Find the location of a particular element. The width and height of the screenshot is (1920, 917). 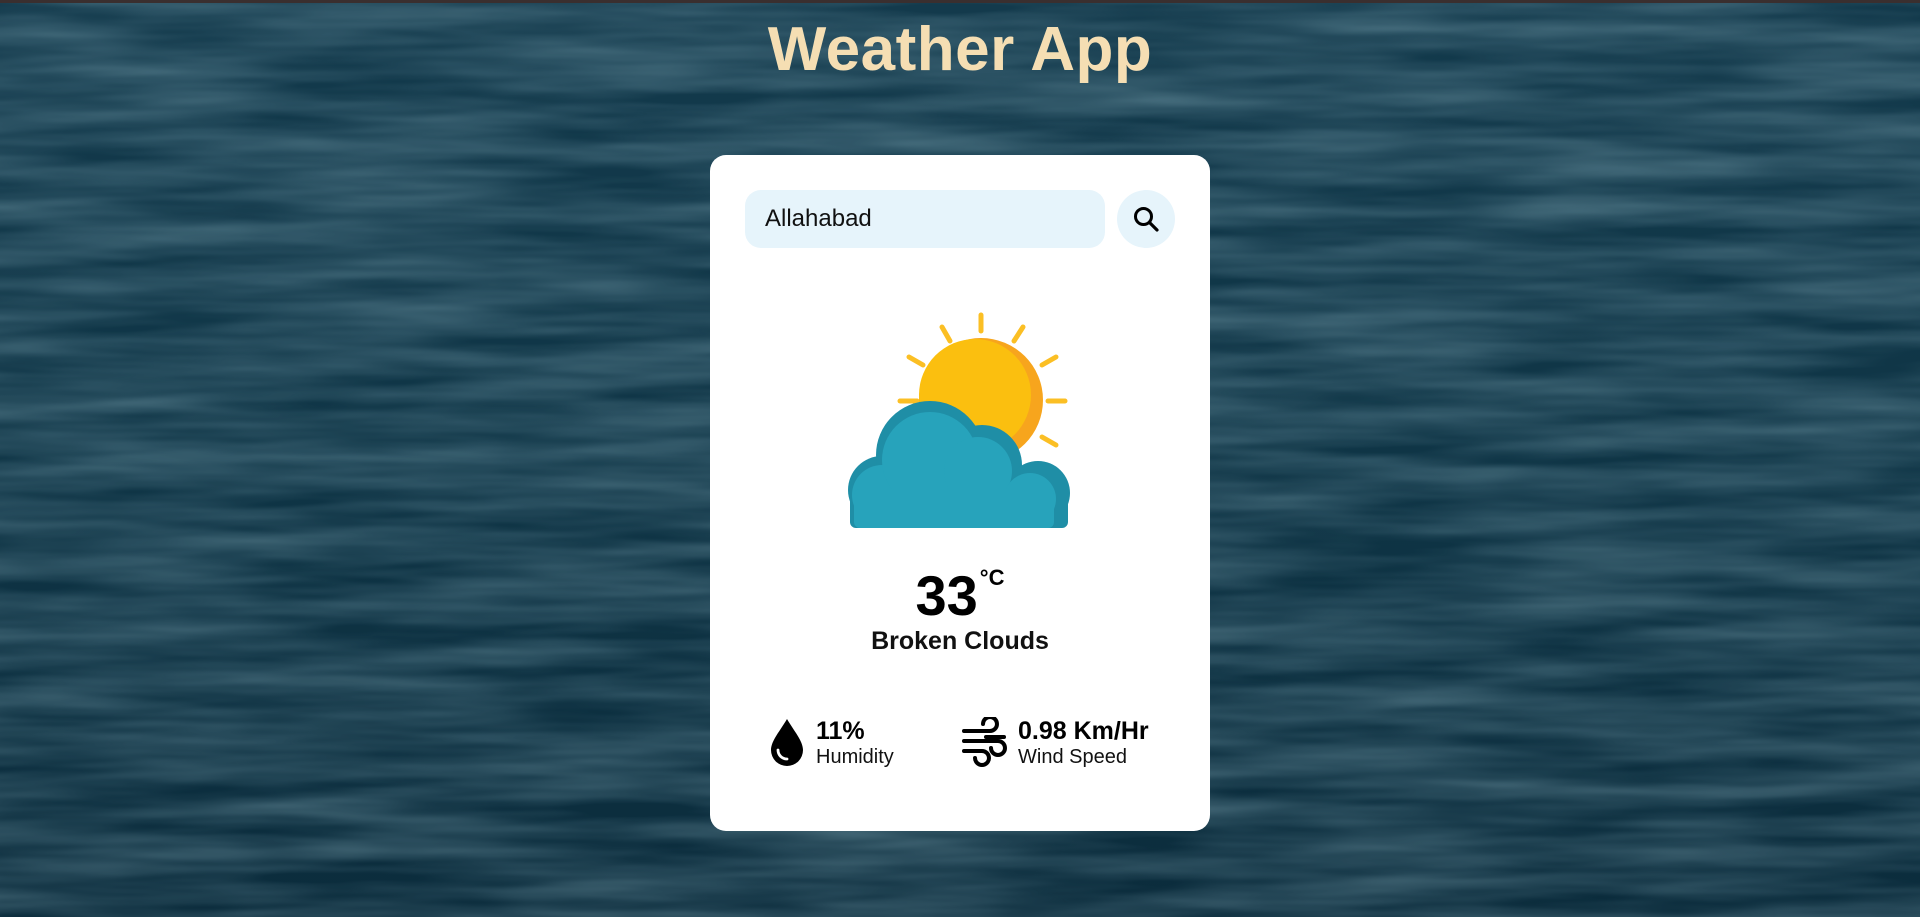

search-button is located at coordinates (1146, 219).